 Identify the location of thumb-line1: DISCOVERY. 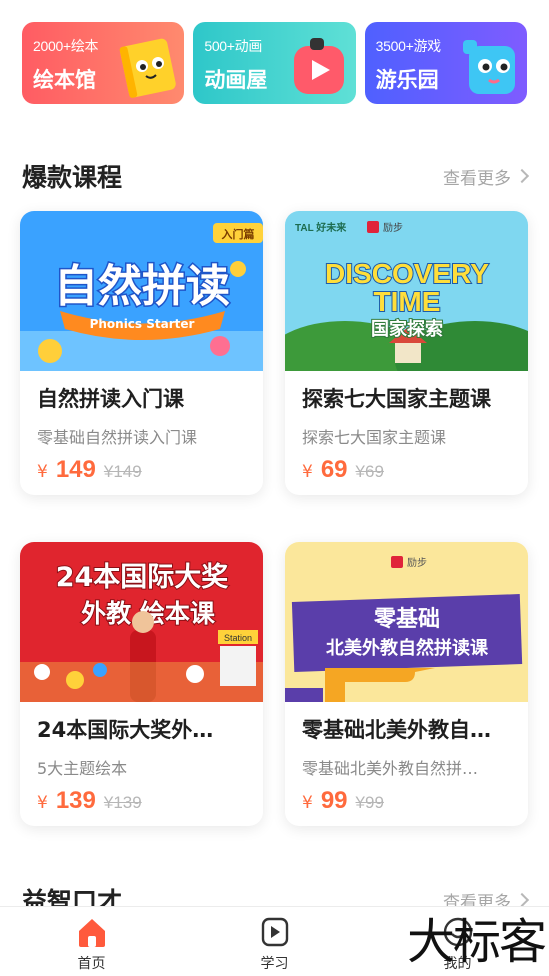
(407, 273).